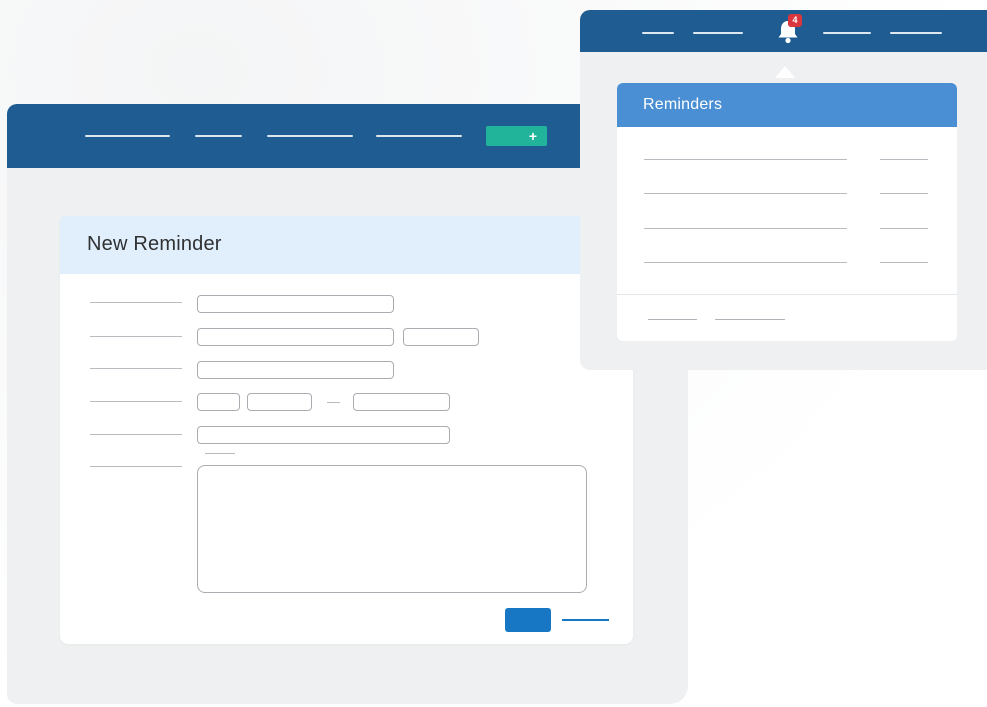  Describe the element at coordinates (787, 212) in the screenshot. I see `reminders-panel: Reminders` at that location.